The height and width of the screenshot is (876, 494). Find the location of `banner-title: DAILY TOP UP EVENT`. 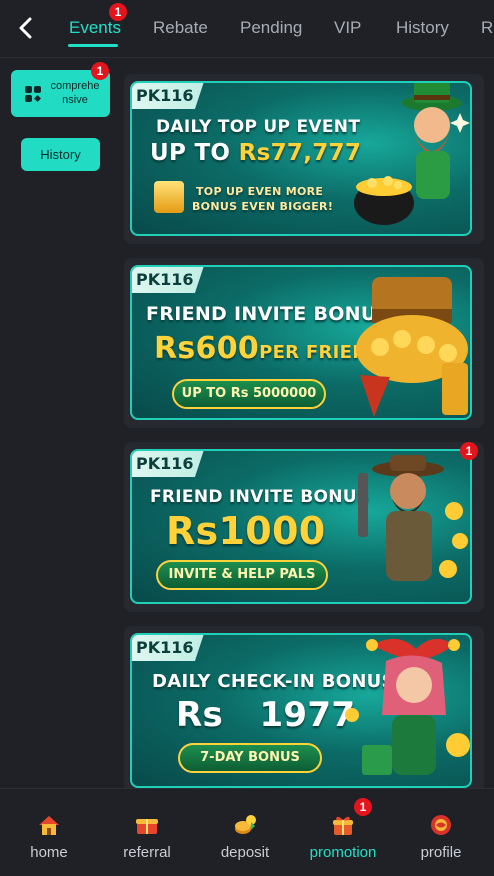

banner-title: DAILY TOP UP EVENT is located at coordinates (258, 127).